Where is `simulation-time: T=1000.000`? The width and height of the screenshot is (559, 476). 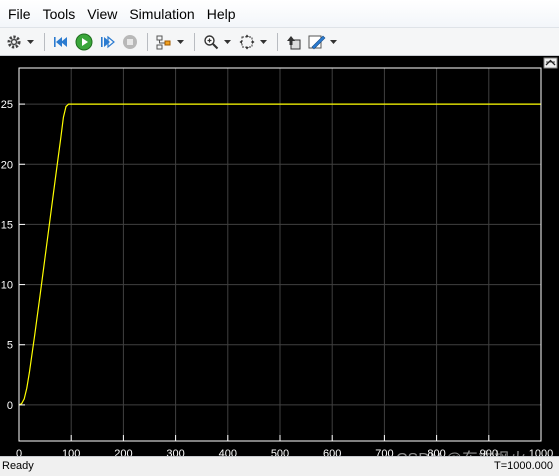 simulation-time: T=1000.000 is located at coordinates (523, 466).